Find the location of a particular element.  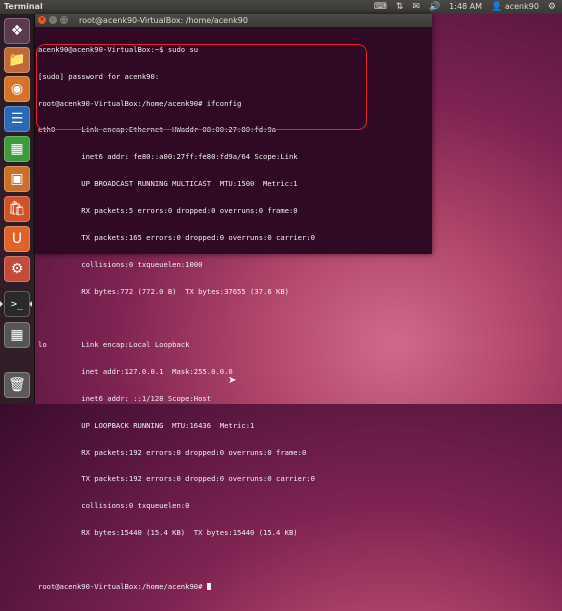

terminal-line: acenk90@acenk90-VirtualBox:~$ sudo su is located at coordinates (118, 49).